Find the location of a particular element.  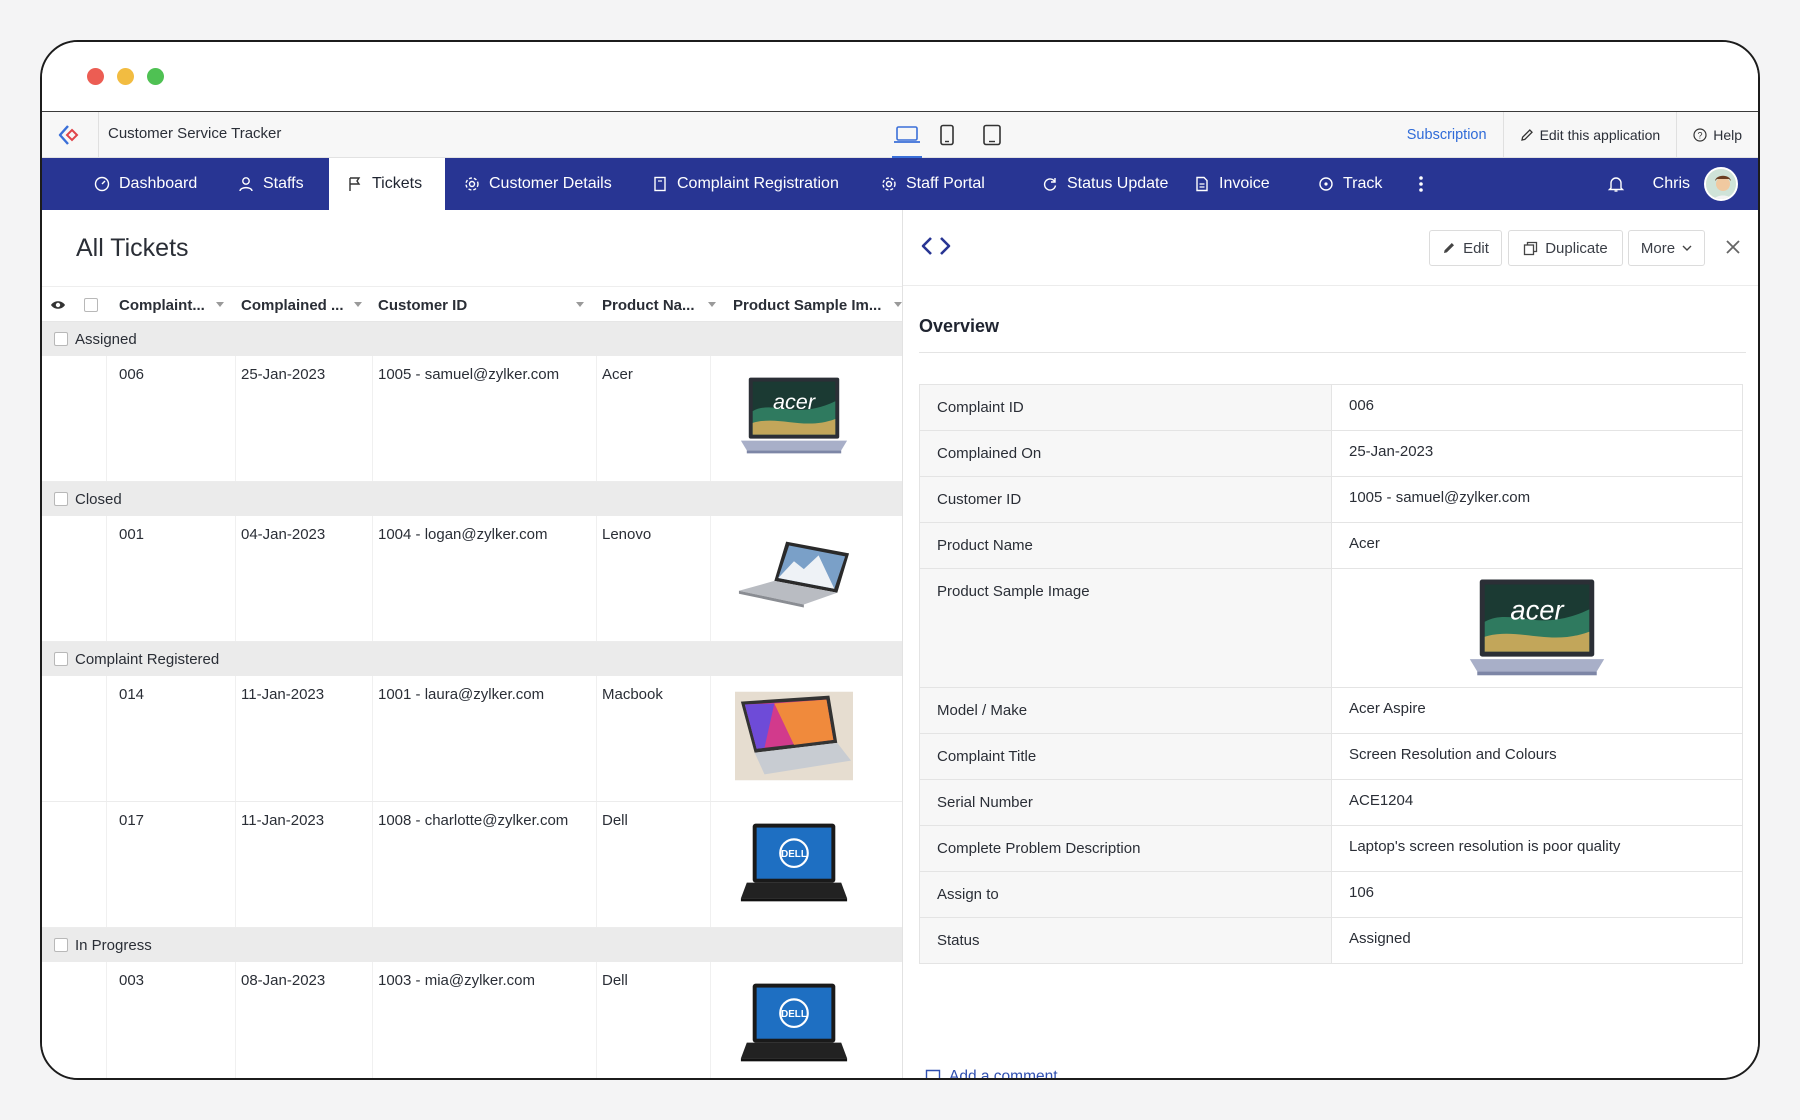

close-icon is located at coordinates (1733, 247).